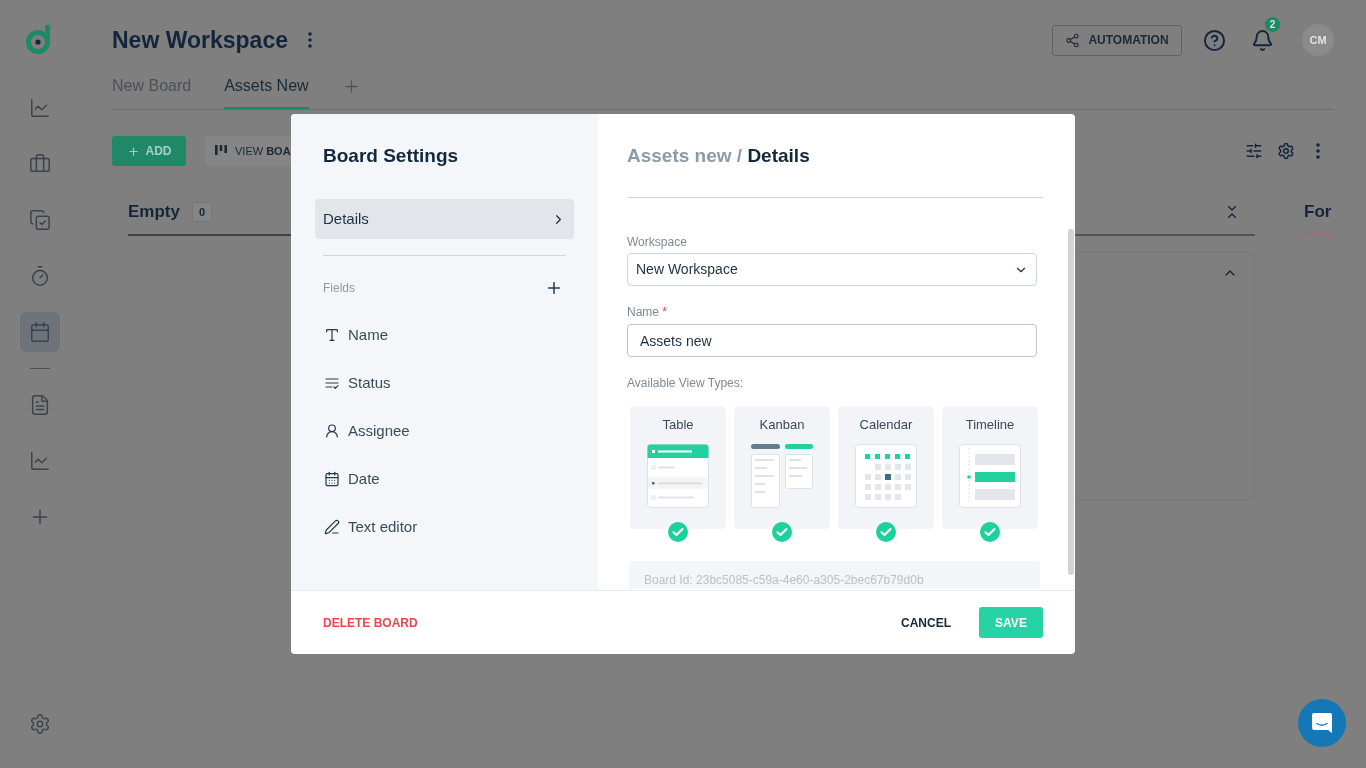 This screenshot has height=768, width=1366. Describe the element at coordinates (832, 340) in the screenshot. I see `name-input: Assets new` at that location.